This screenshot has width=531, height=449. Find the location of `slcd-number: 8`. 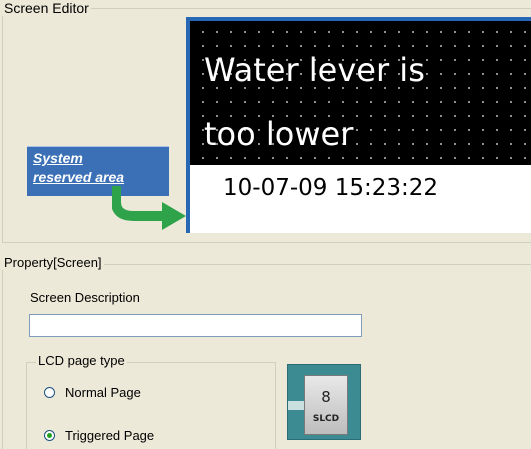

slcd-number: 8 is located at coordinates (326, 397).